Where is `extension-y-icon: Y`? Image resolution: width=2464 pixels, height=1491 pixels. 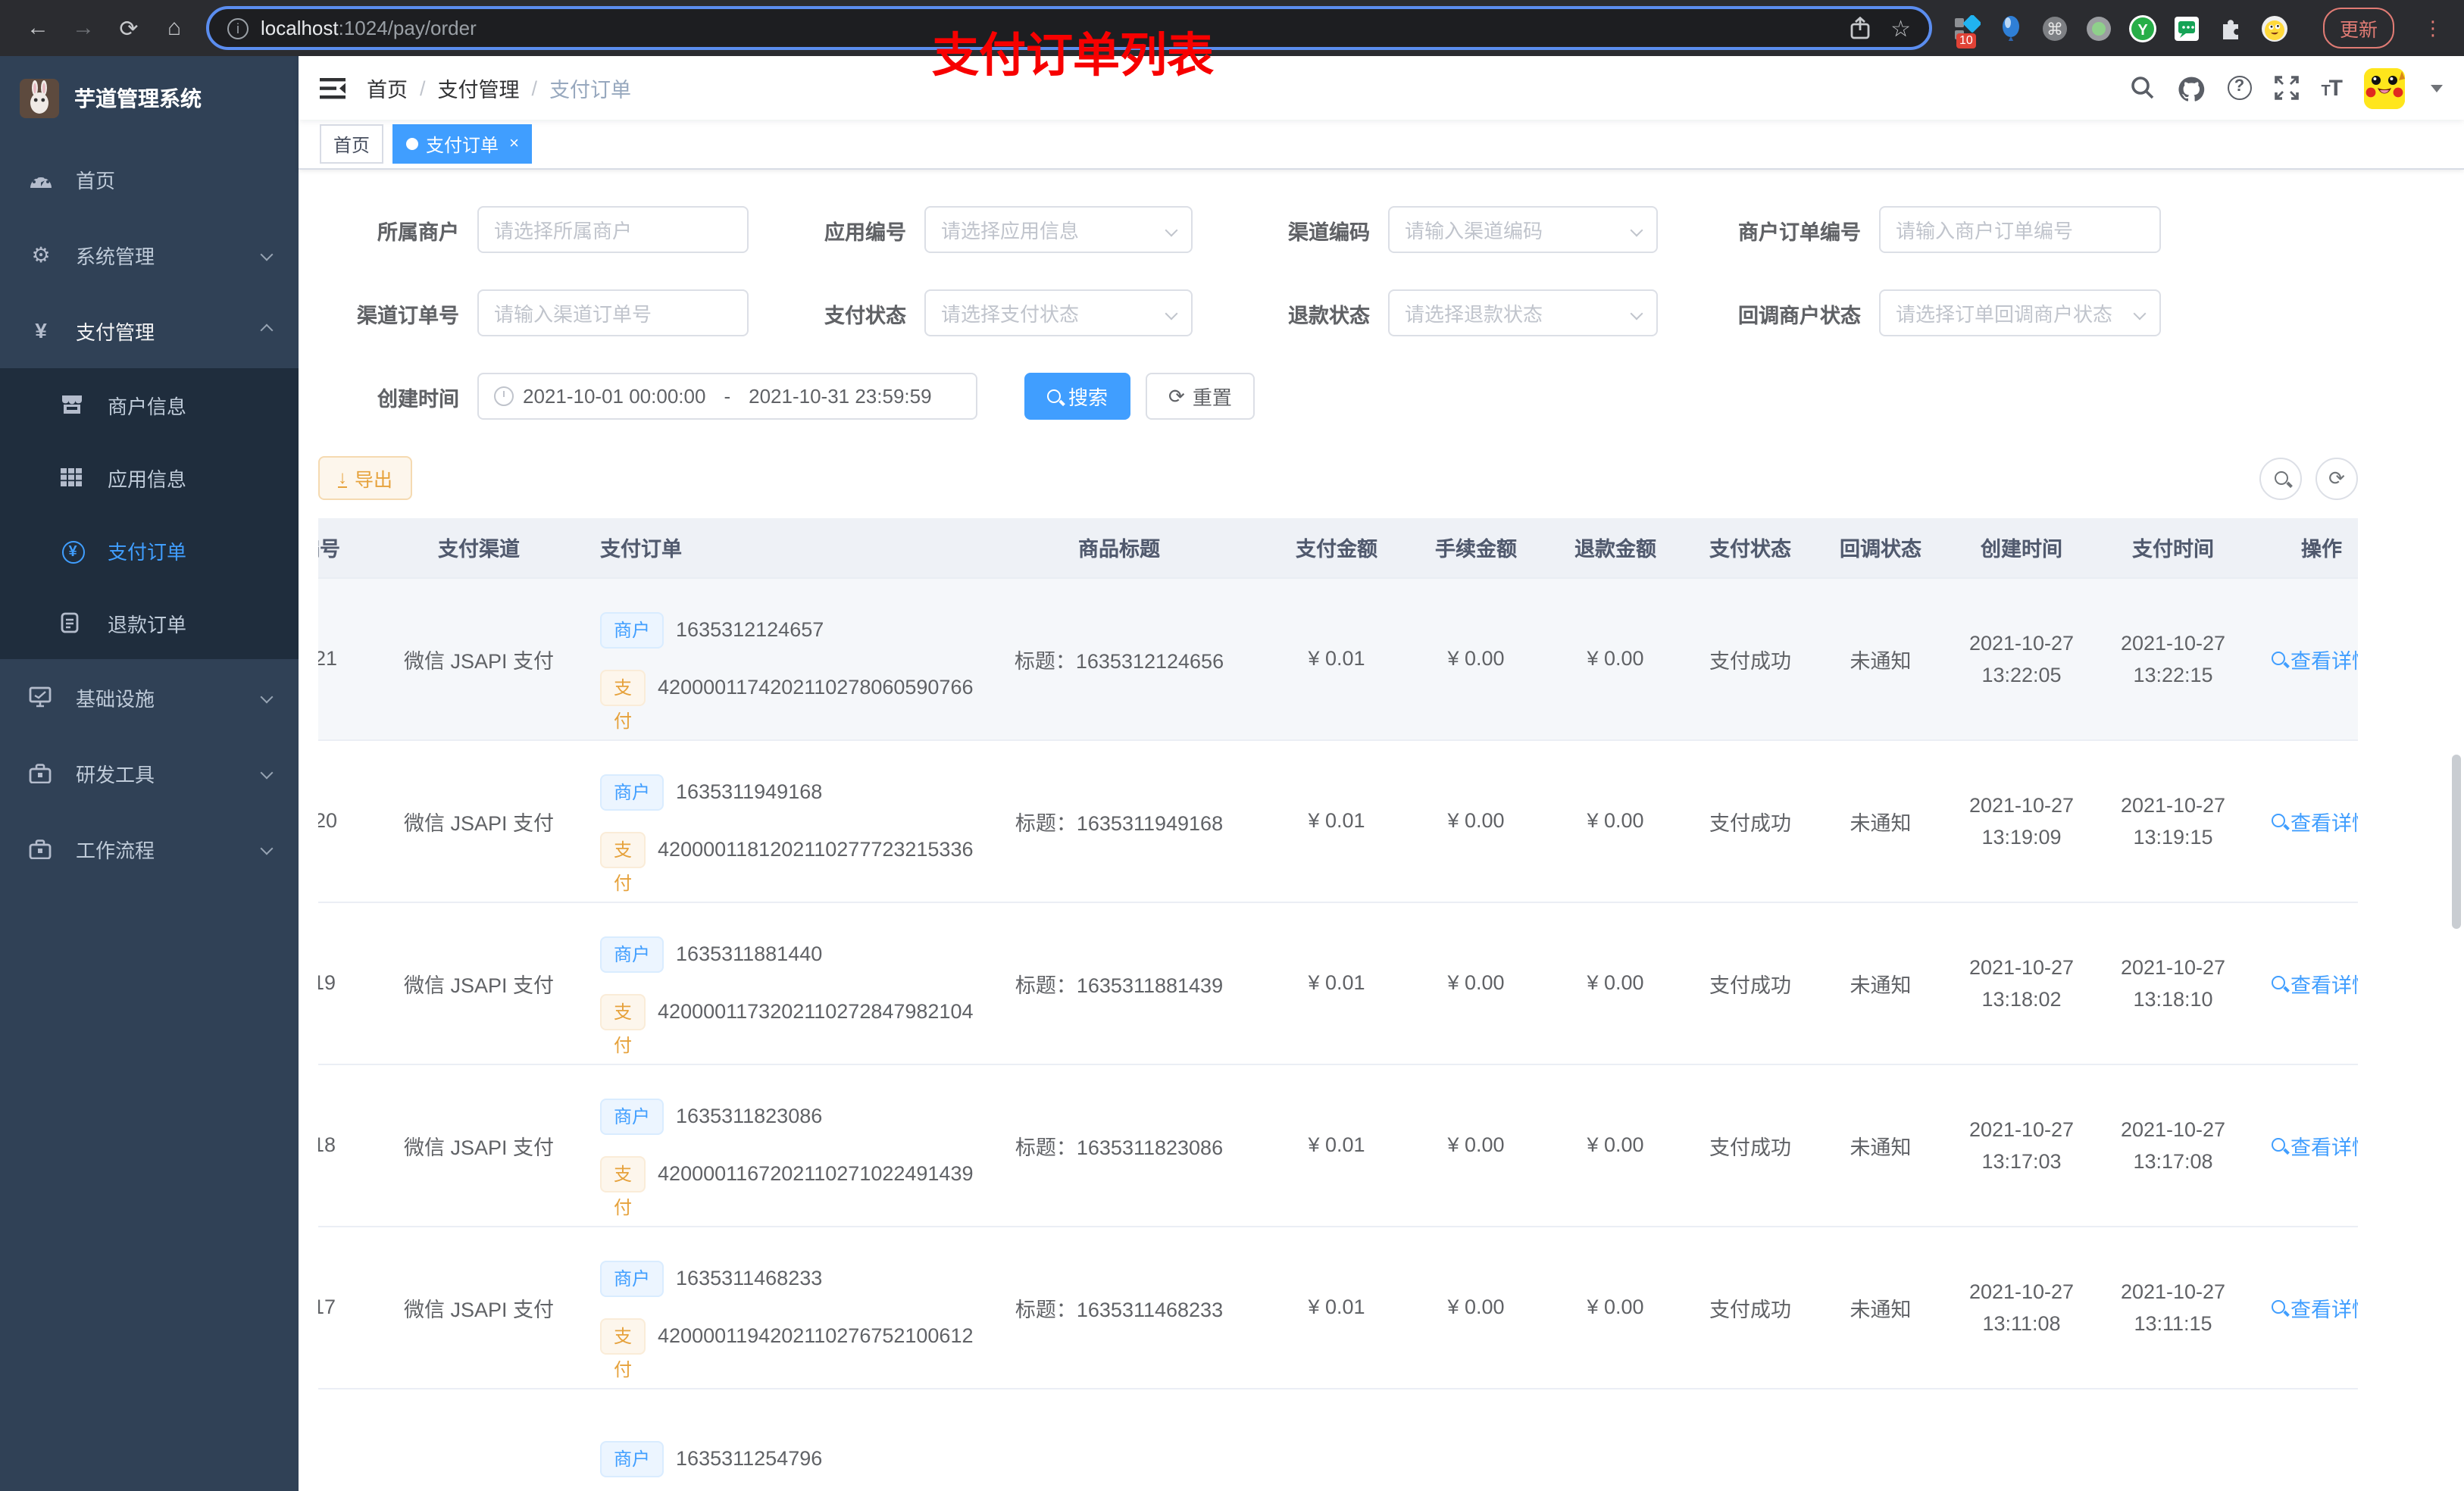
extension-y-icon: Y is located at coordinates (2142, 28).